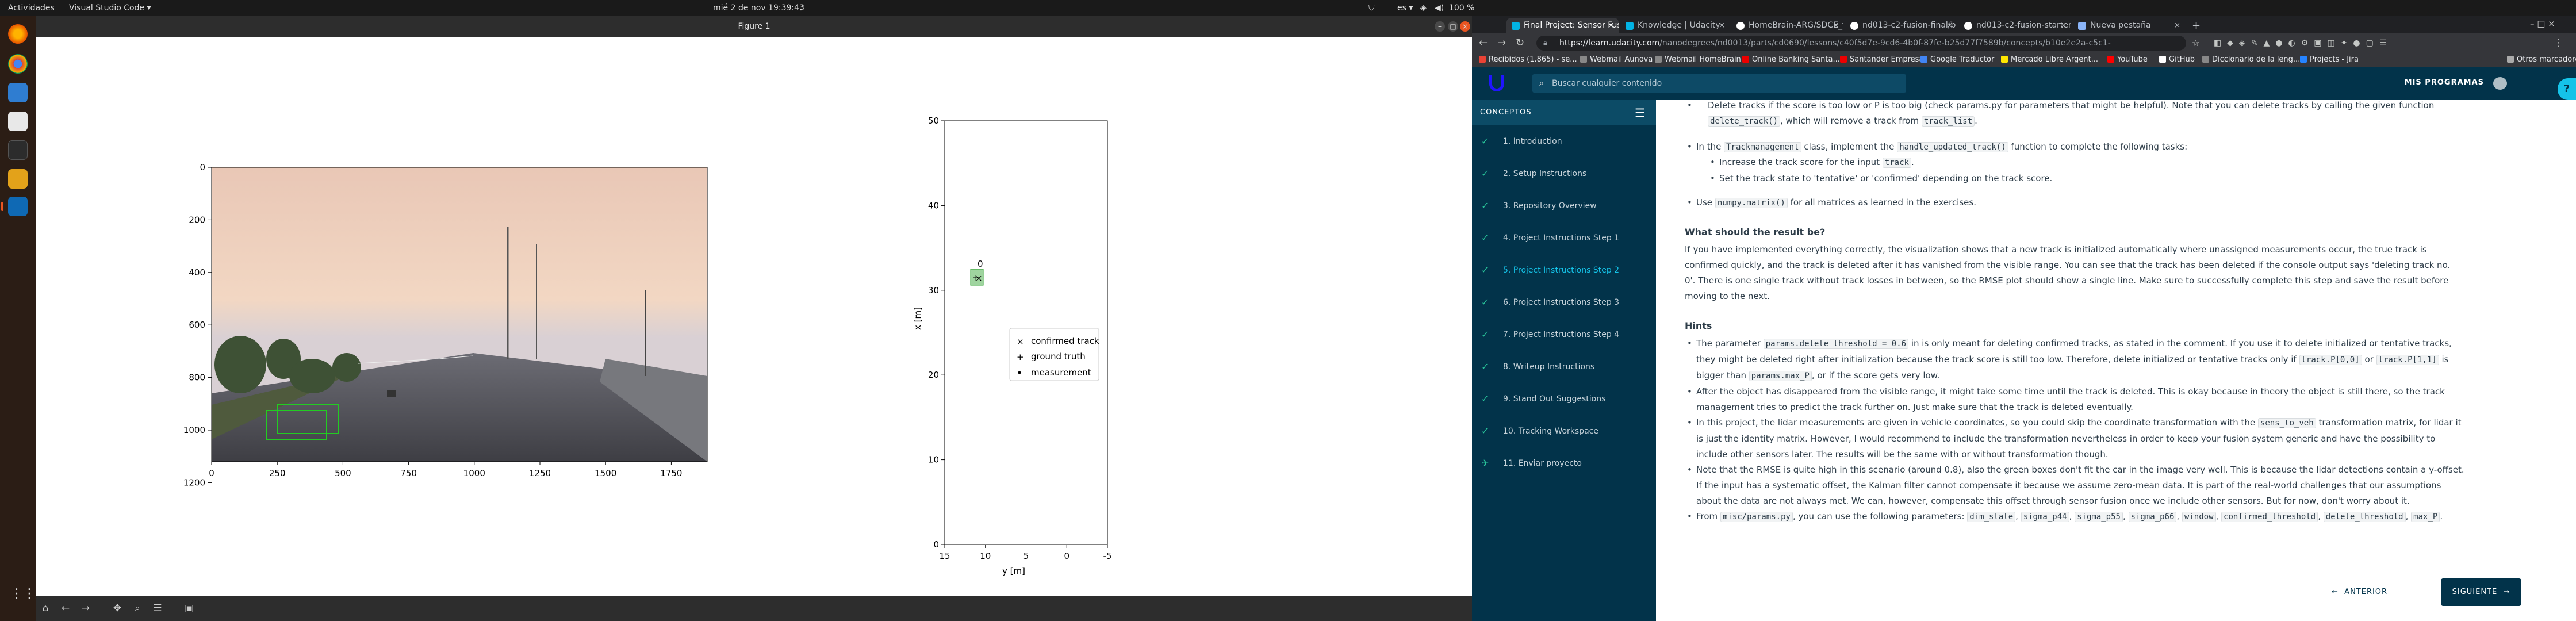  What do you see at coordinates (18, 206) in the screenshot?
I see `vscode-icon` at bounding box center [18, 206].